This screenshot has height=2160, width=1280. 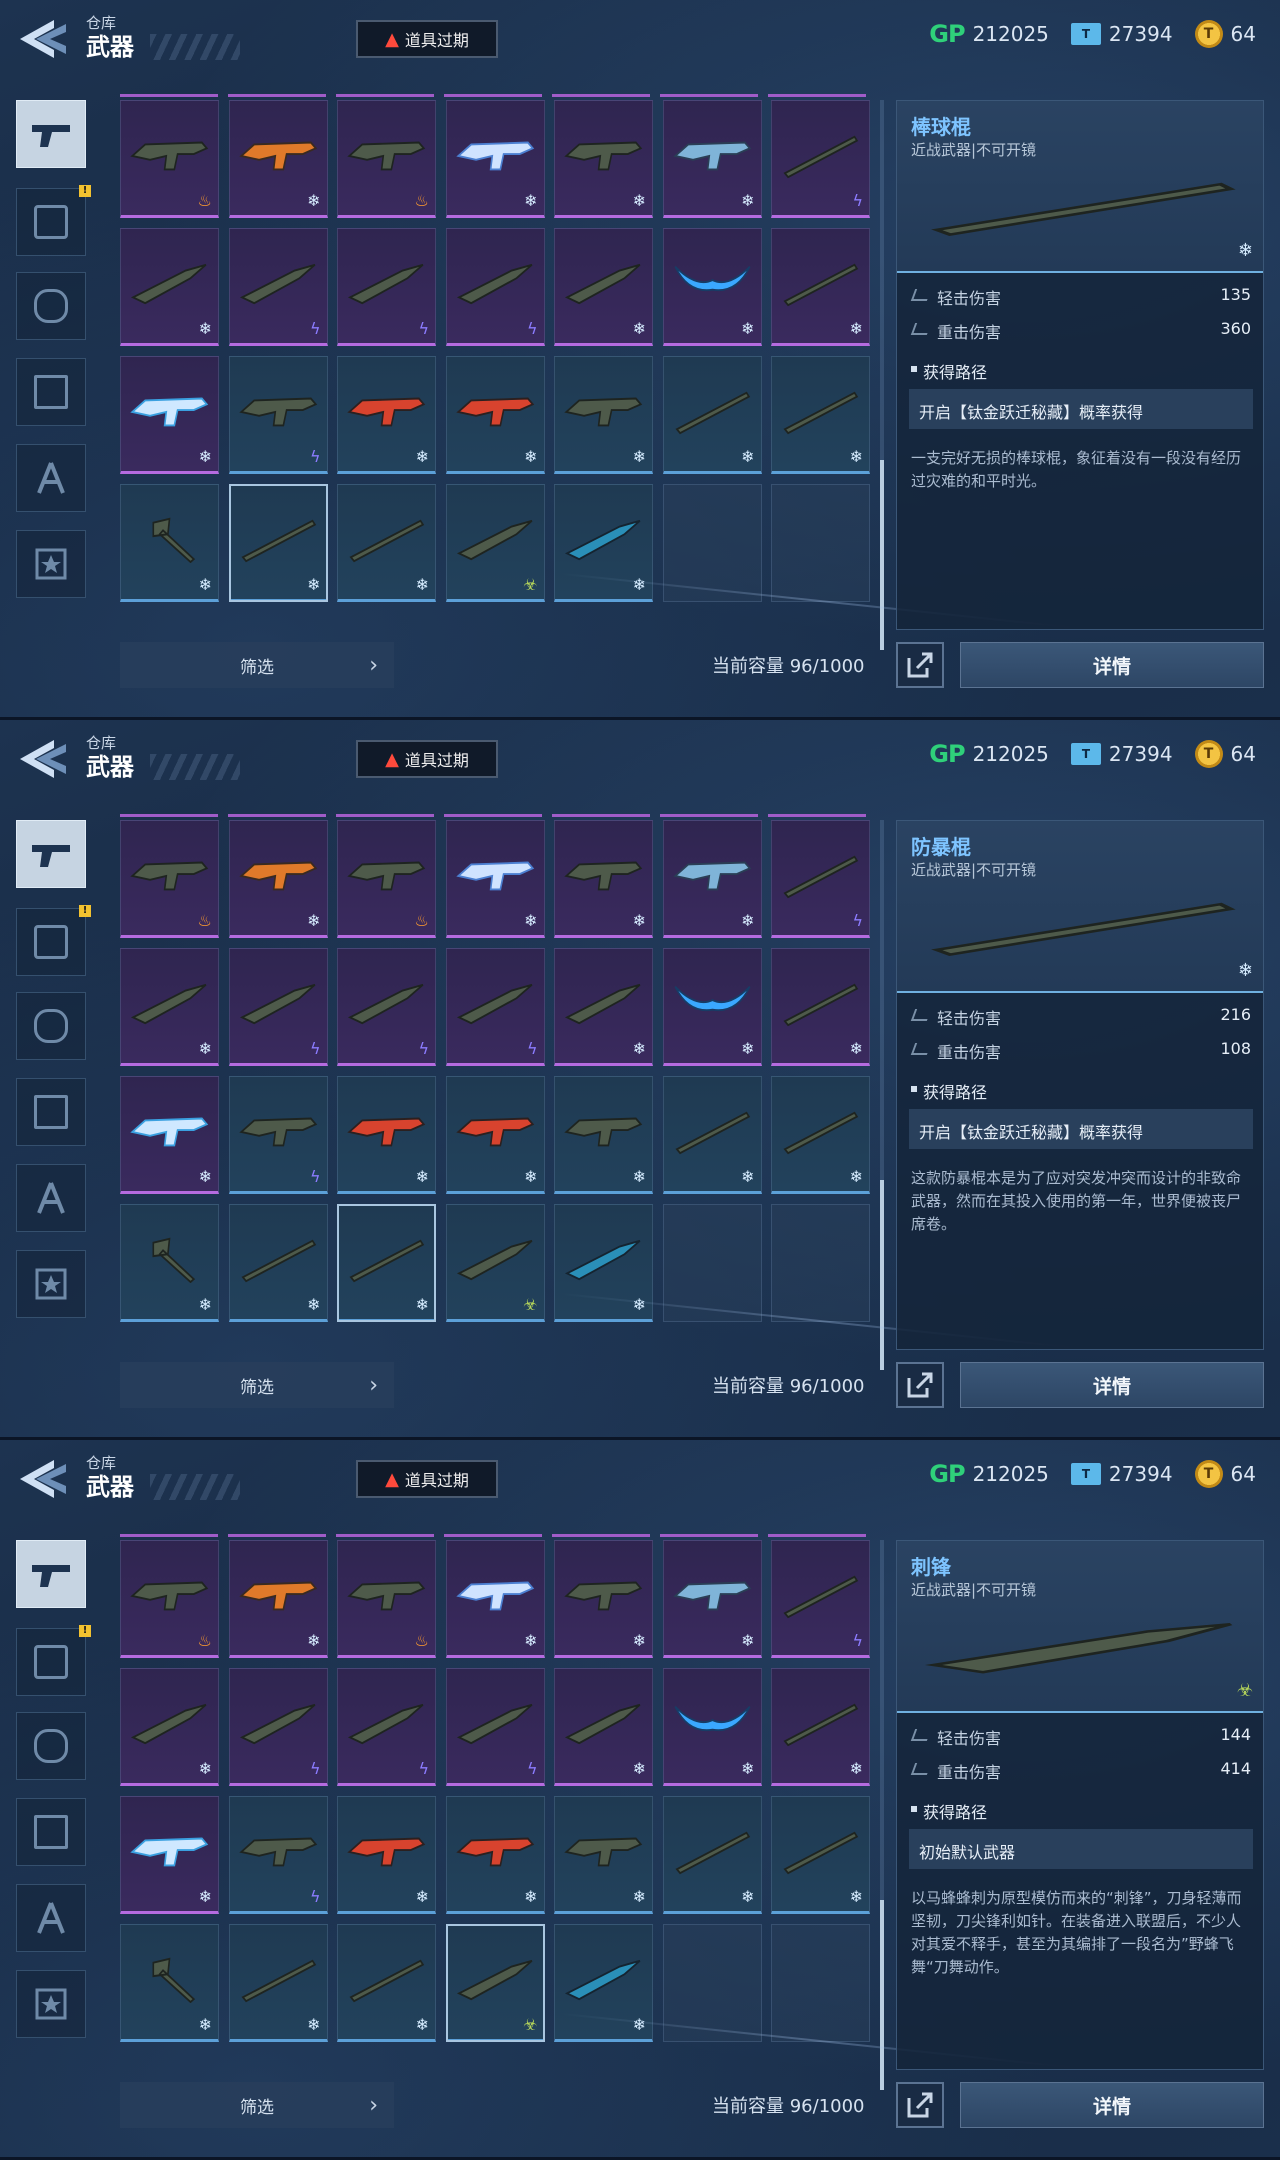 I want to click on category-tab-helmet, so click(x=51, y=1026).